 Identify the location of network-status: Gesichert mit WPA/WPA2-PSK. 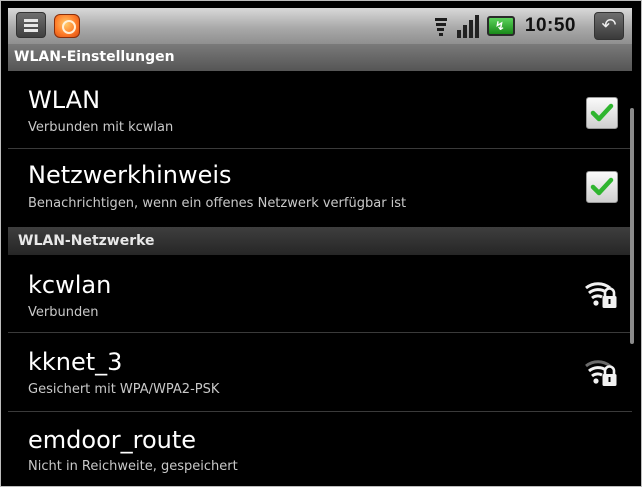
(124, 389).